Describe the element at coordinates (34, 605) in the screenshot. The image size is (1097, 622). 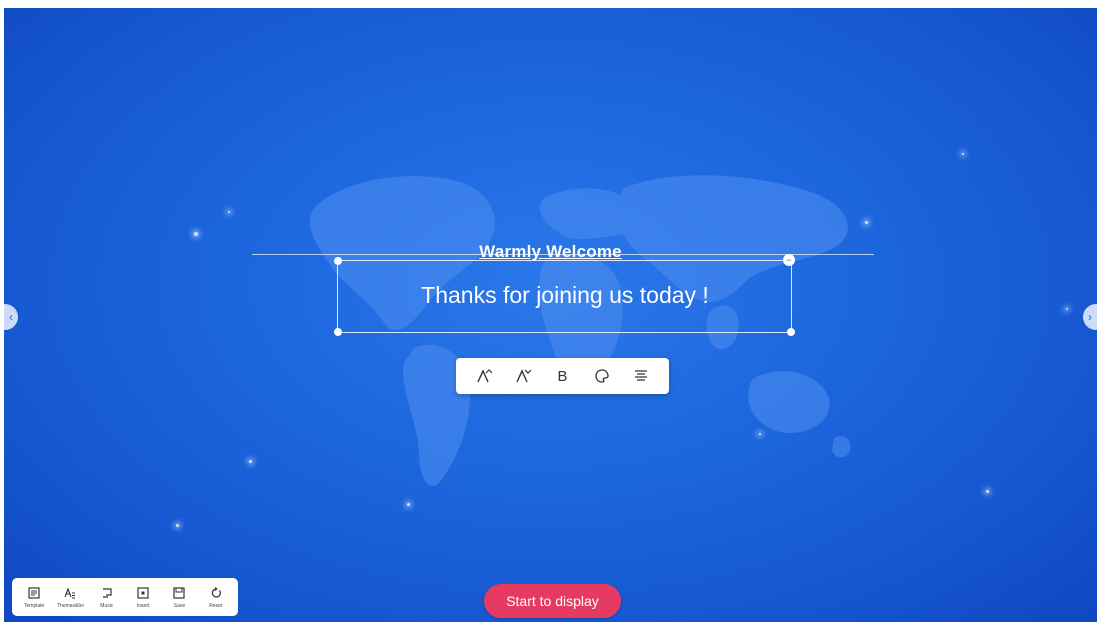
I see `template-label: Template` at that location.